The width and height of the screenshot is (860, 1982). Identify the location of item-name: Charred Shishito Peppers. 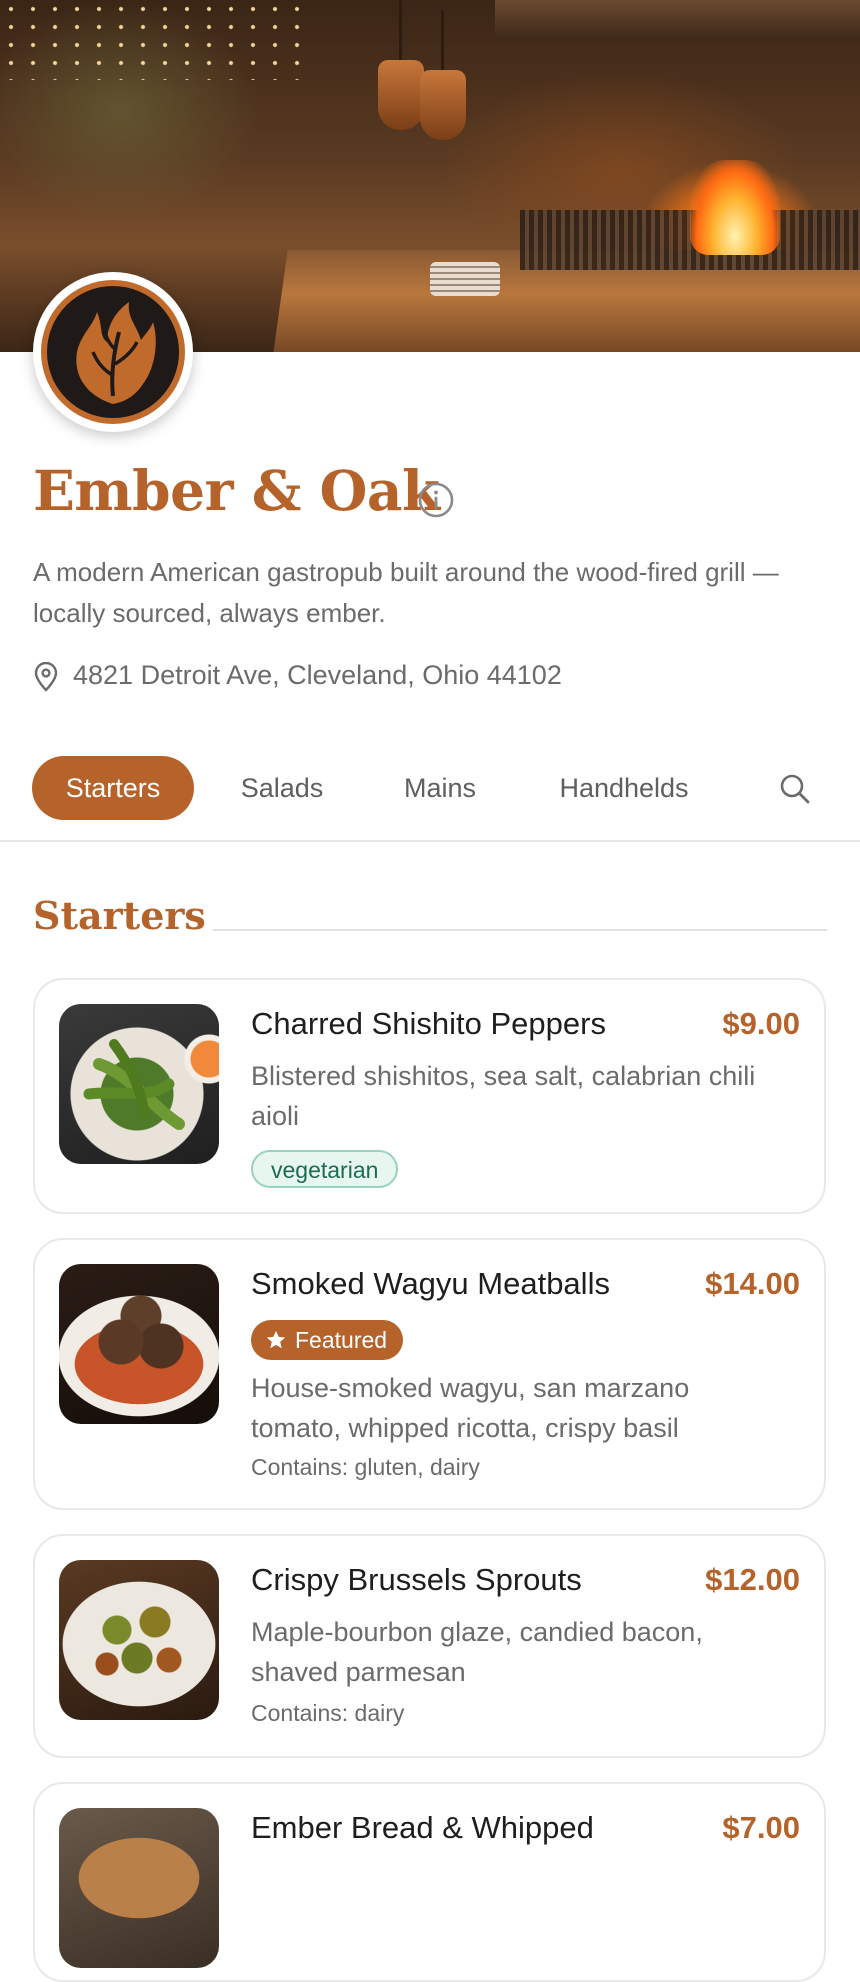
(428, 1023).